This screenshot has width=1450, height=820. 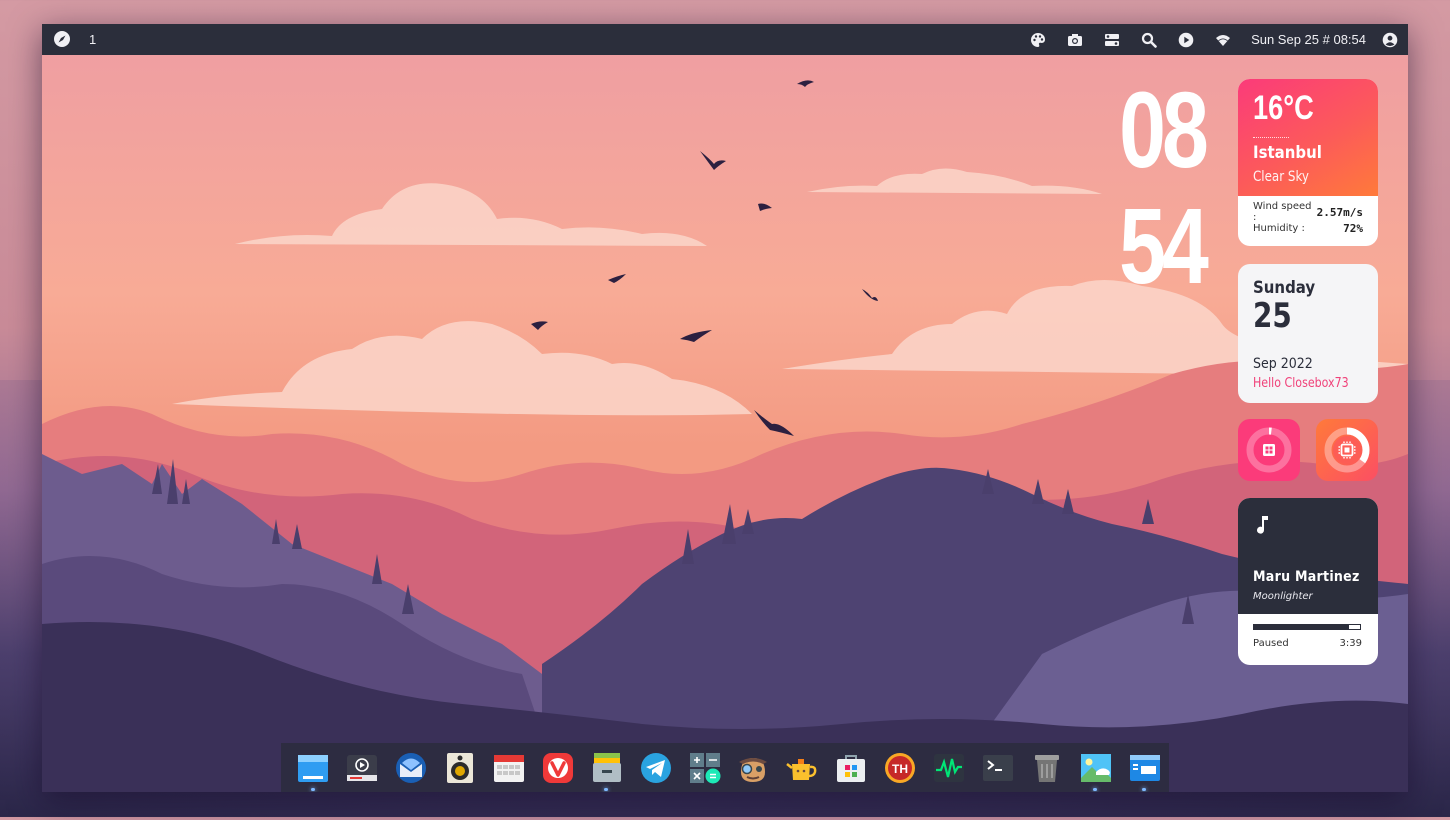 What do you see at coordinates (1308, 39) in the screenshot?
I see `panel-clock: Sun Sep 25 # 08:54` at bounding box center [1308, 39].